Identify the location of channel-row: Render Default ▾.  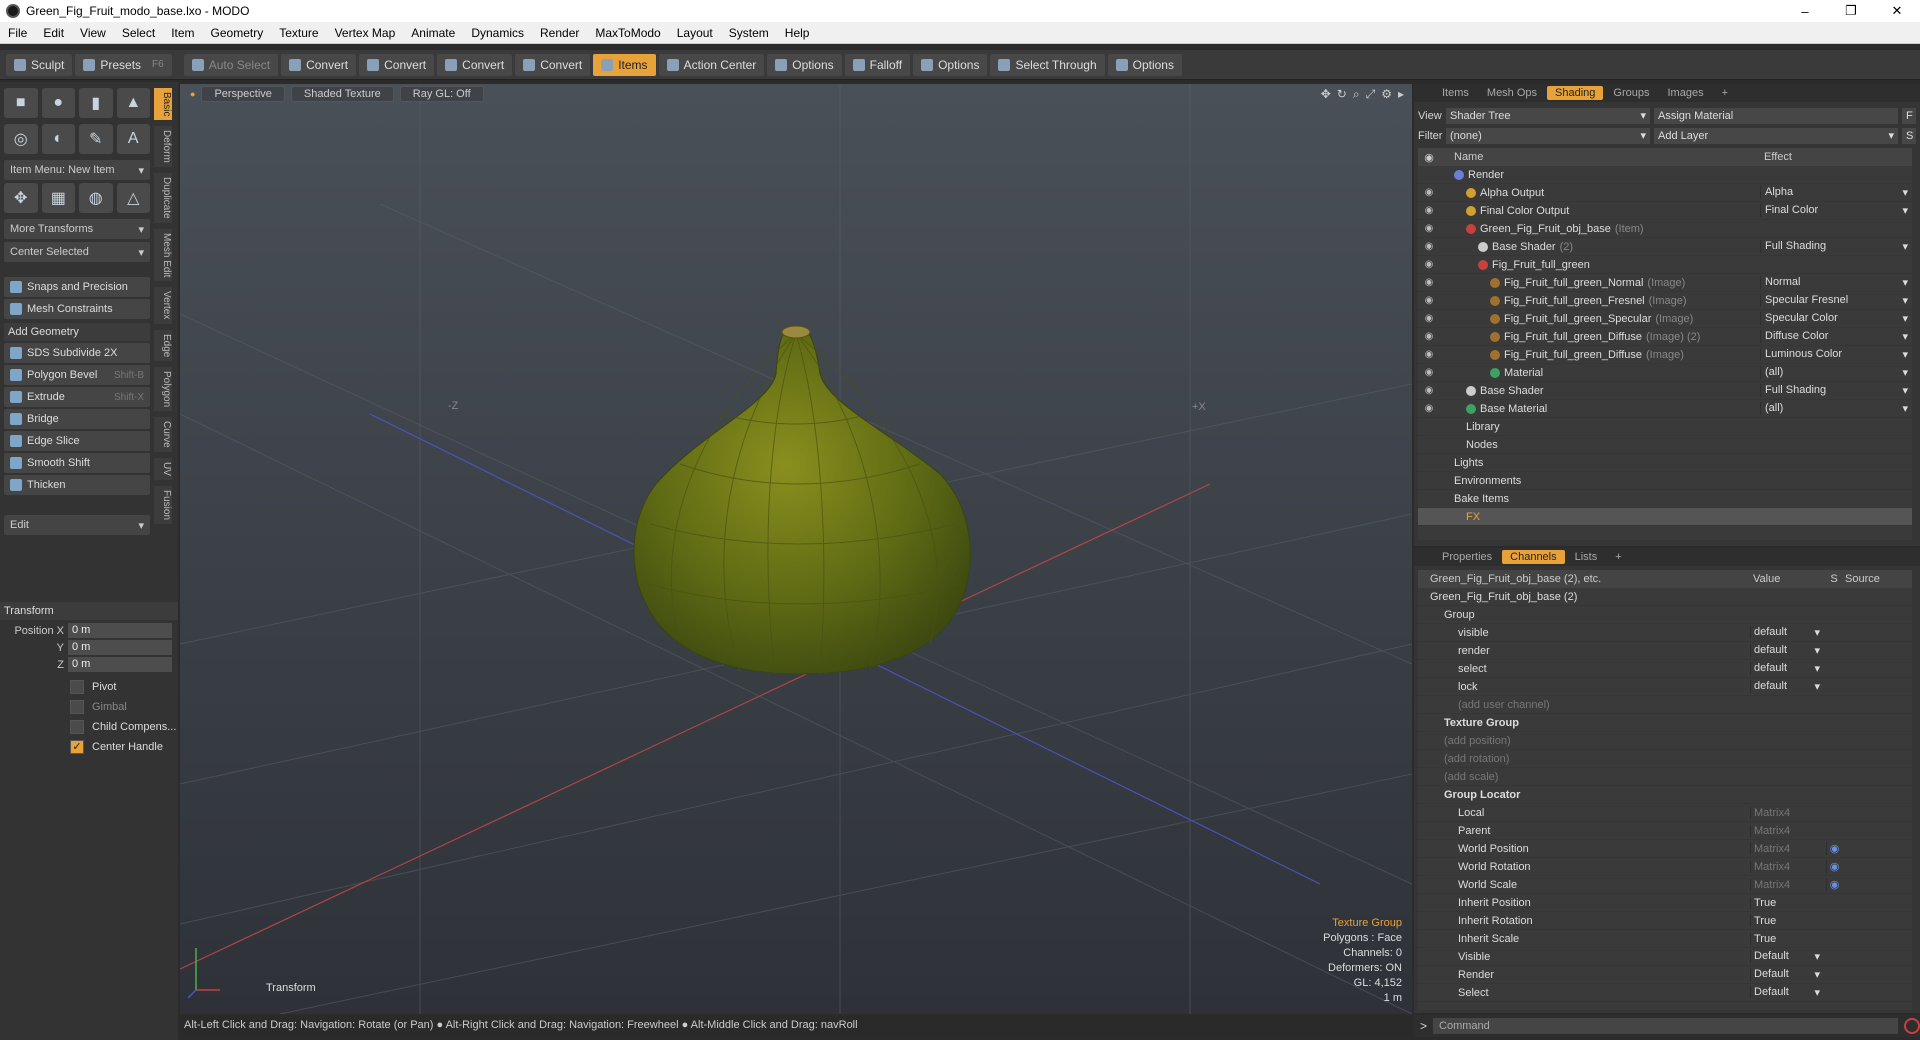
(1665, 975).